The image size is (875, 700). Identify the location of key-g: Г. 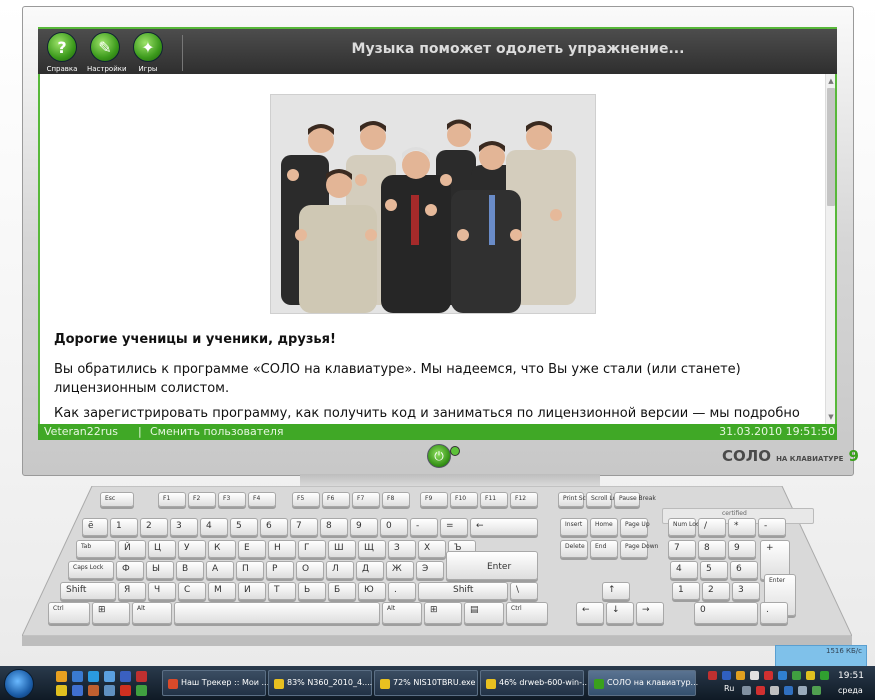
(312, 549).